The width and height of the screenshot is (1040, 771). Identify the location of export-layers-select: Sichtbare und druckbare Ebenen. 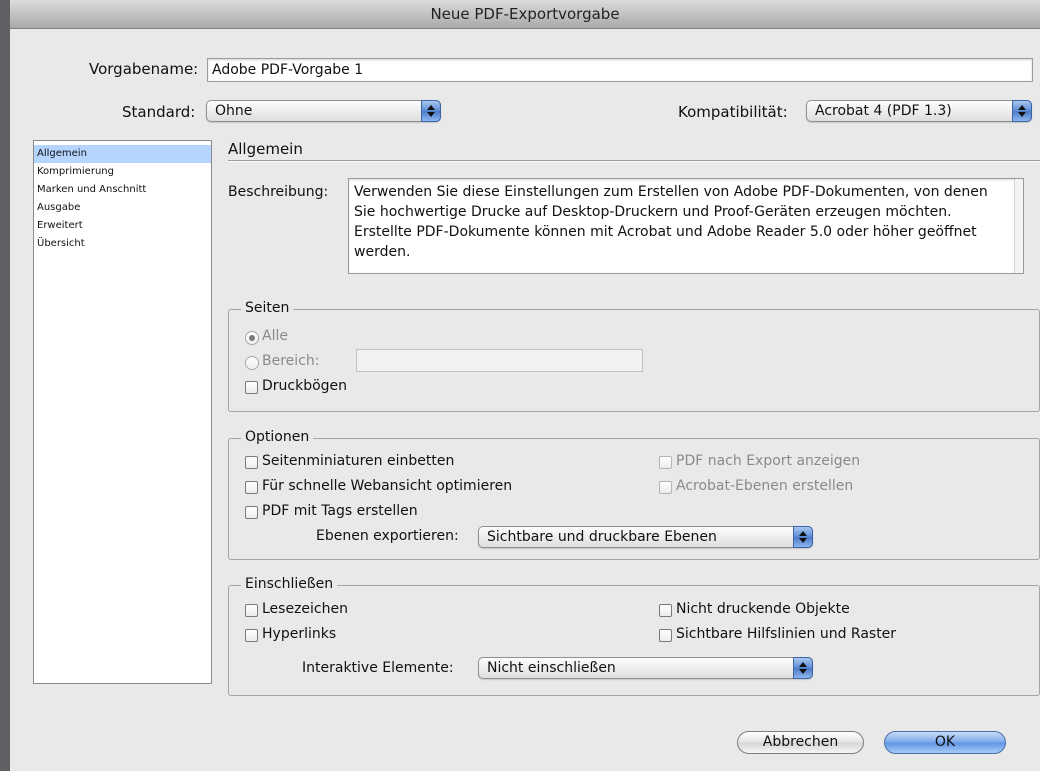
(645, 537).